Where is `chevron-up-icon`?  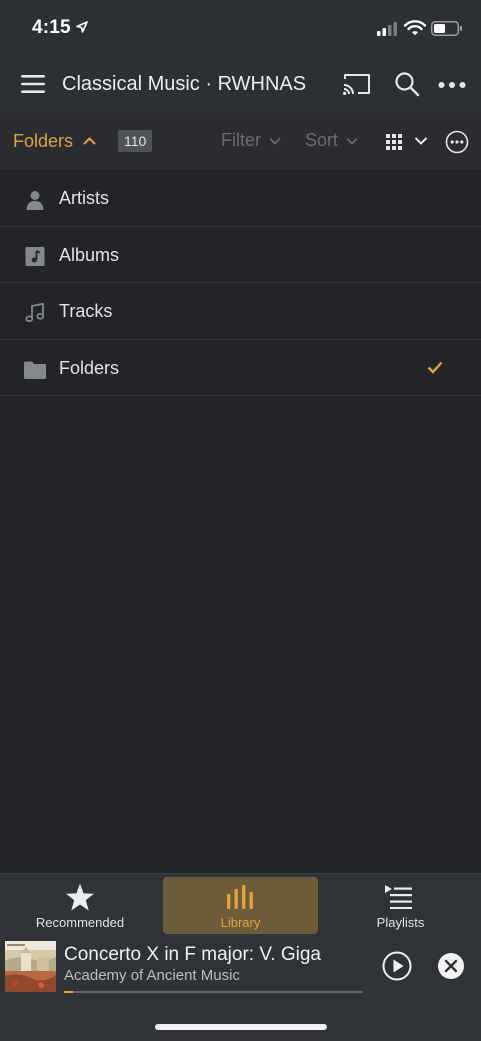 chevron-up-icon is located at coordinates (89, 141).